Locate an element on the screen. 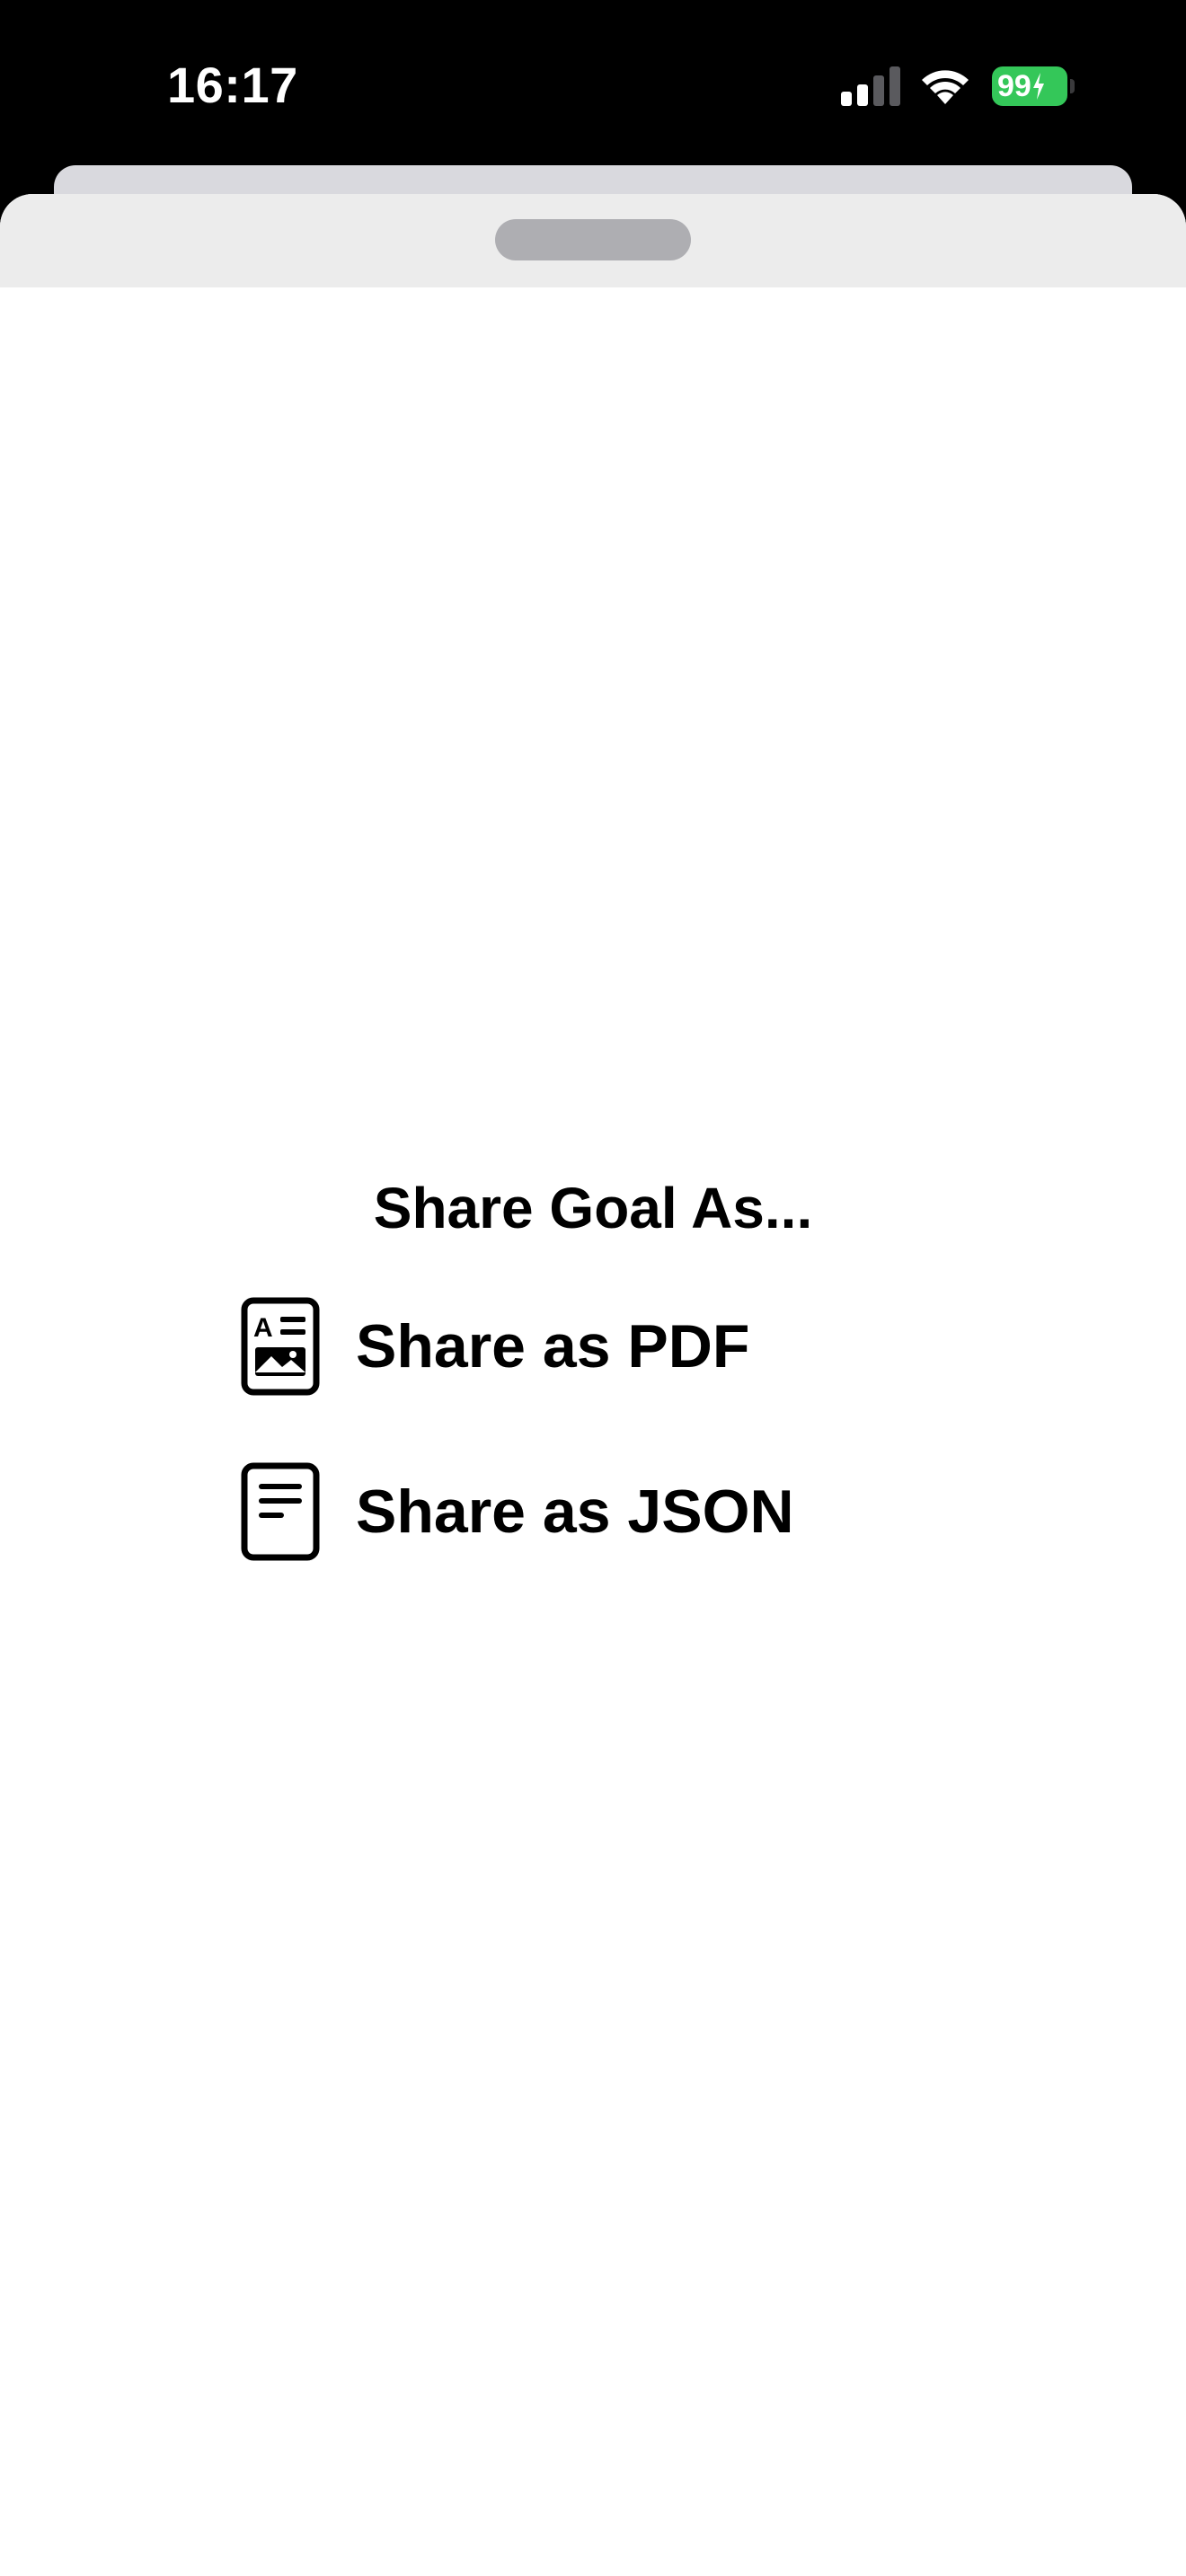 Image resolution: width=1186 pixels, height=2576 pixels. wifi-icon is located at coordinates (945, 87).